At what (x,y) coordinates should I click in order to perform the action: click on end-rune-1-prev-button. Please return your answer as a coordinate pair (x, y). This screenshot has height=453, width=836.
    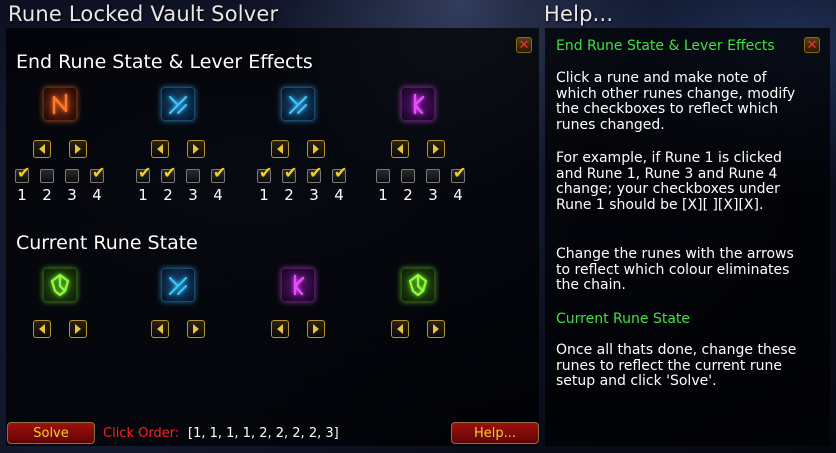
    Looking at the image, I should click on (42, 149).